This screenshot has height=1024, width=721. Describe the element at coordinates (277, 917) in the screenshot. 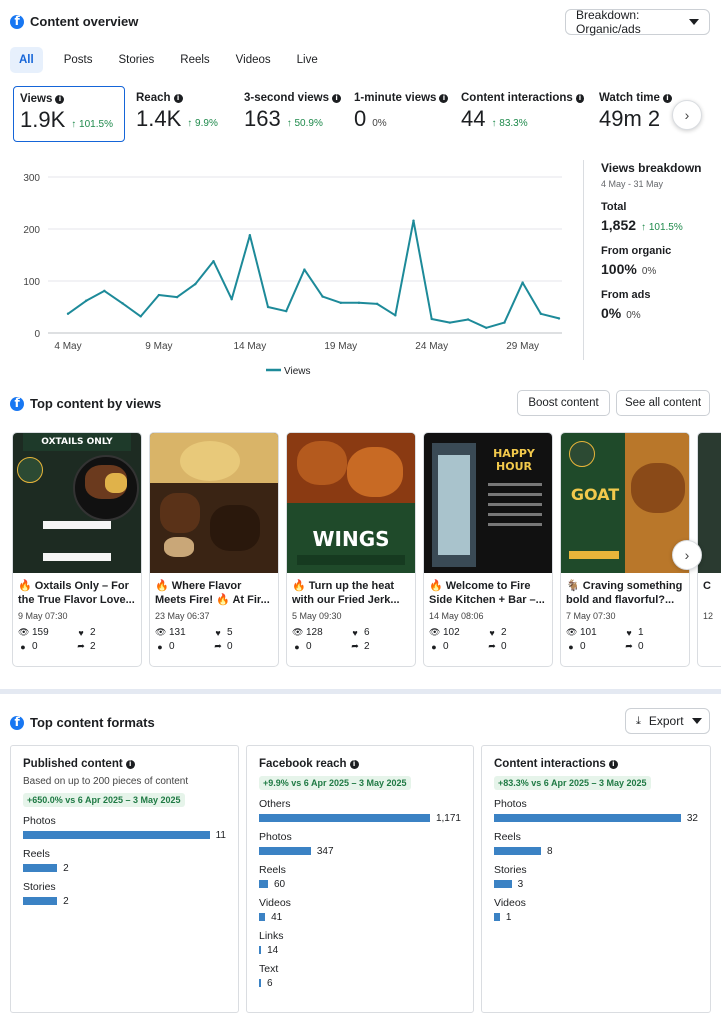

I see `format-value: 41` at that location.